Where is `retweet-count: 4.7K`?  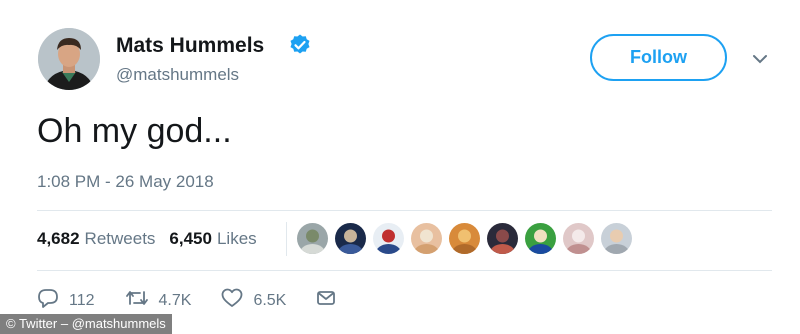 retweet-count: 4.7K is located at coordinates (175, 300).